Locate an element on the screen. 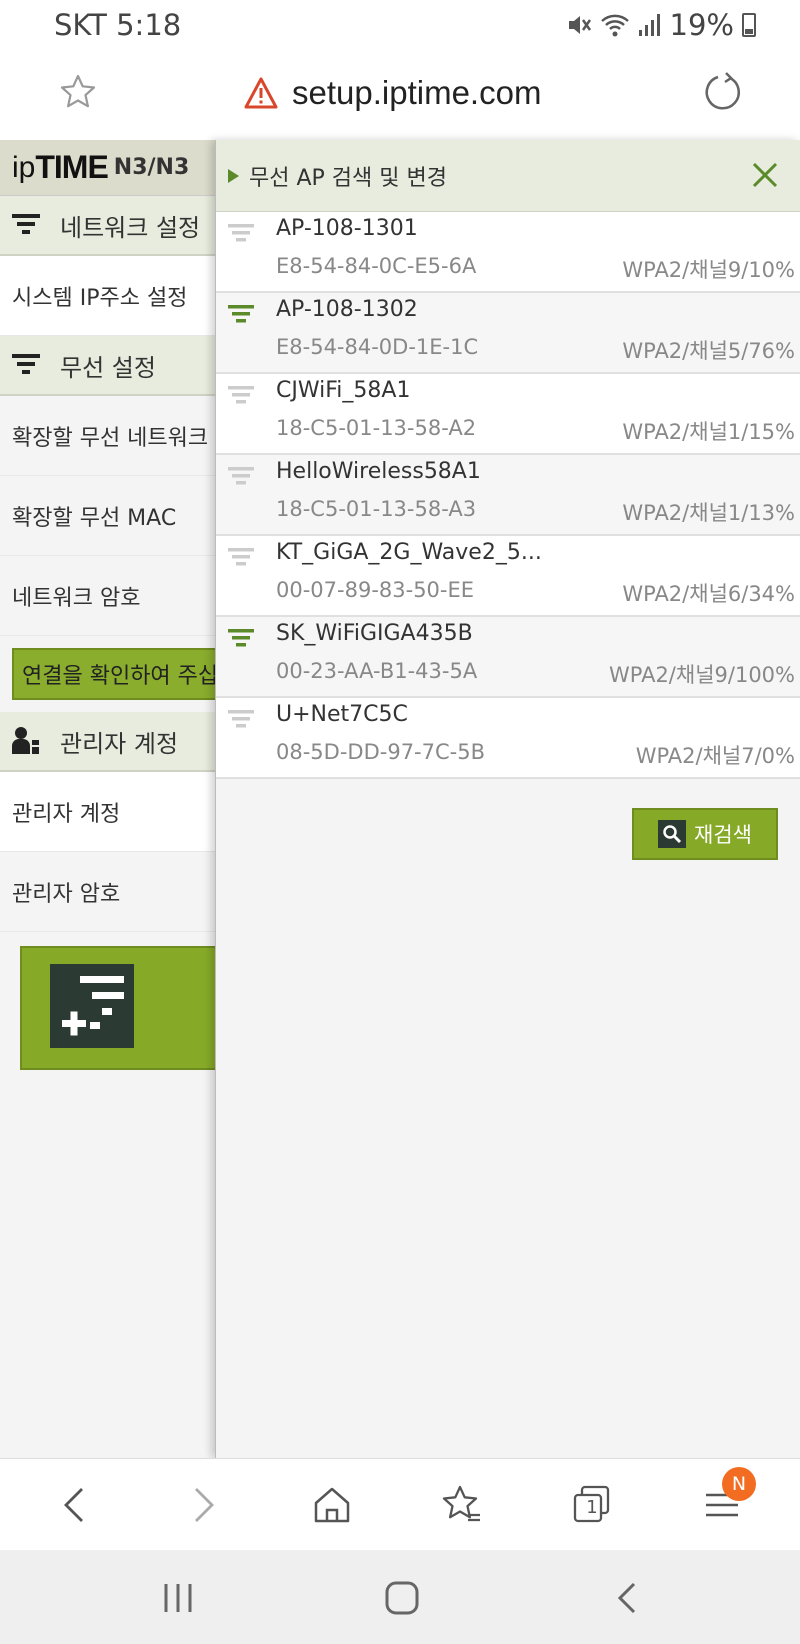  ap-info: WPA2/채널1/15% is located at coordinates (708, 432).